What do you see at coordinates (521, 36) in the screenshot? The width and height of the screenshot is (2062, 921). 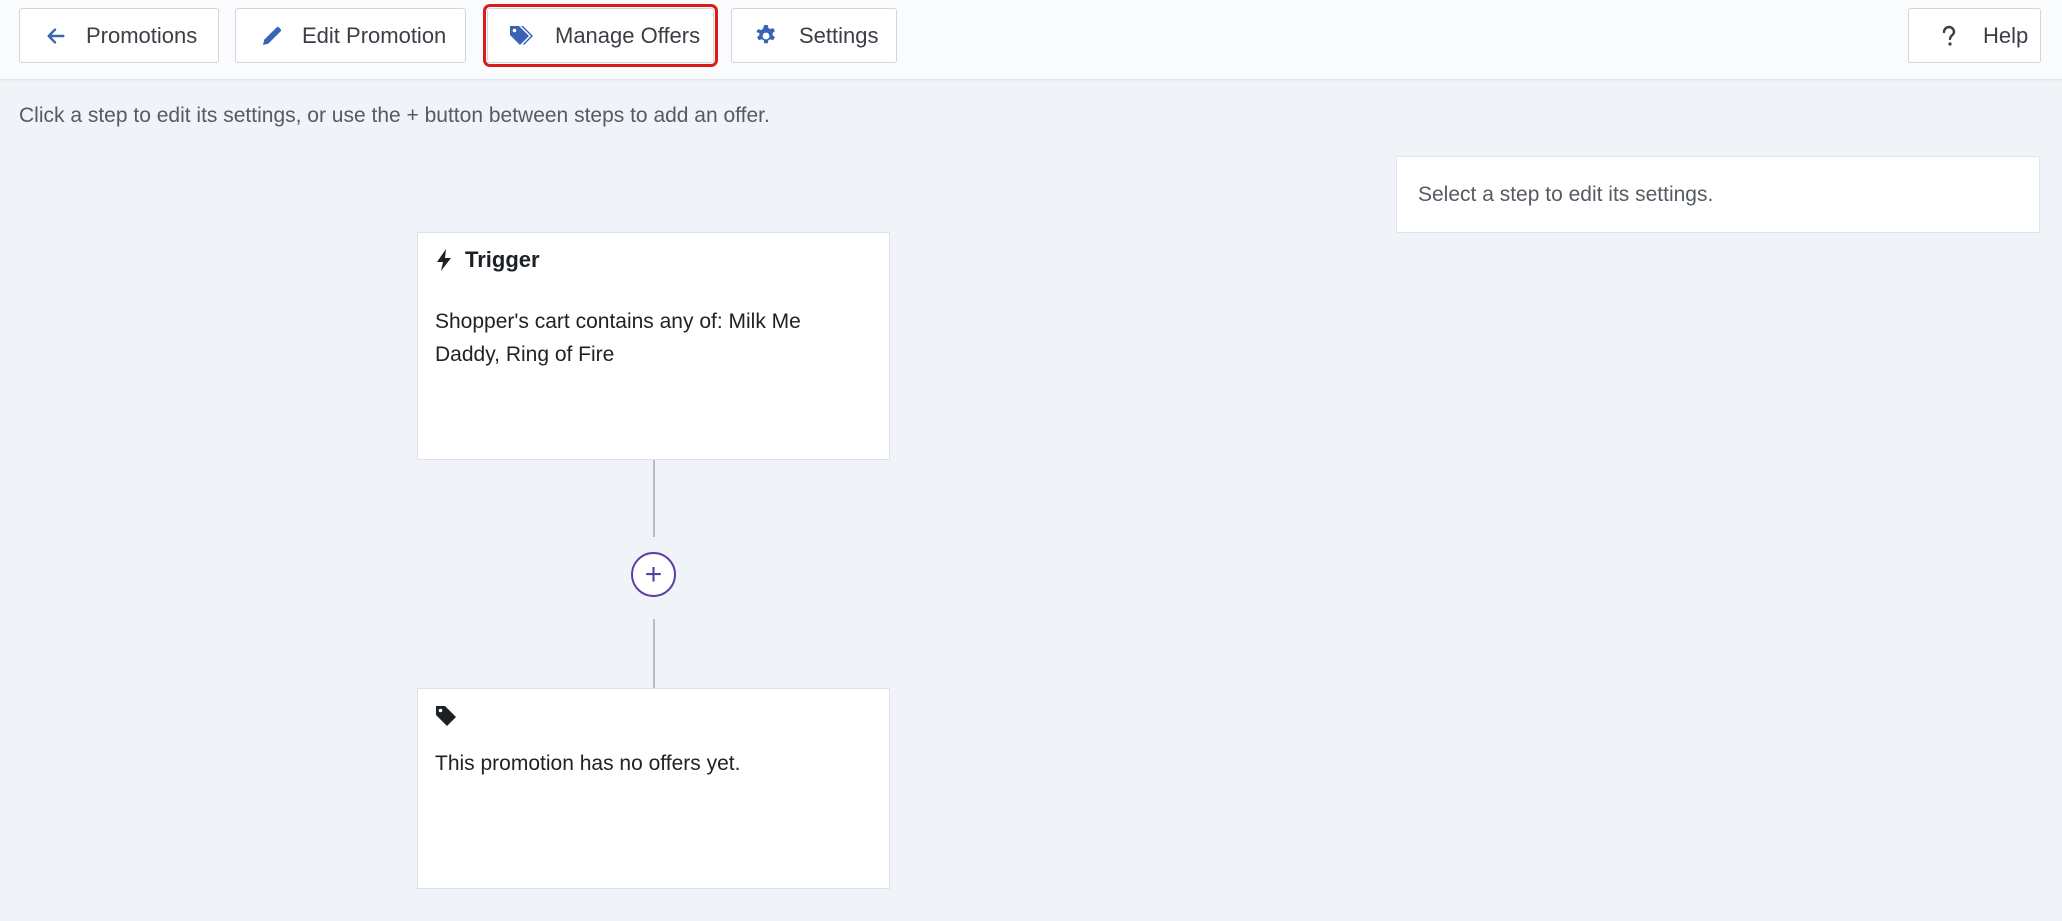 I see `tags-icon` at bounding box center [521, 36].